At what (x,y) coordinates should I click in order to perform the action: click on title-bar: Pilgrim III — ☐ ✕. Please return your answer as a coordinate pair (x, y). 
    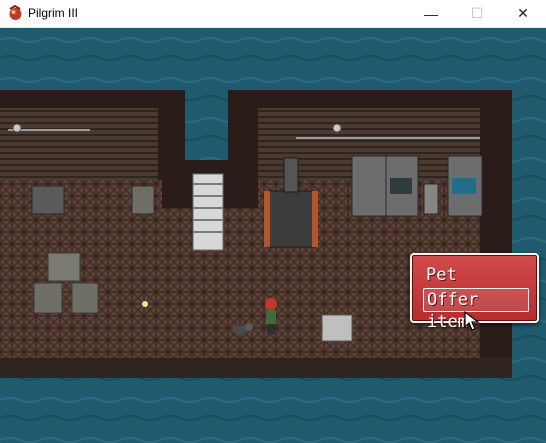
    Looking at the image, I should click on (273, 14).